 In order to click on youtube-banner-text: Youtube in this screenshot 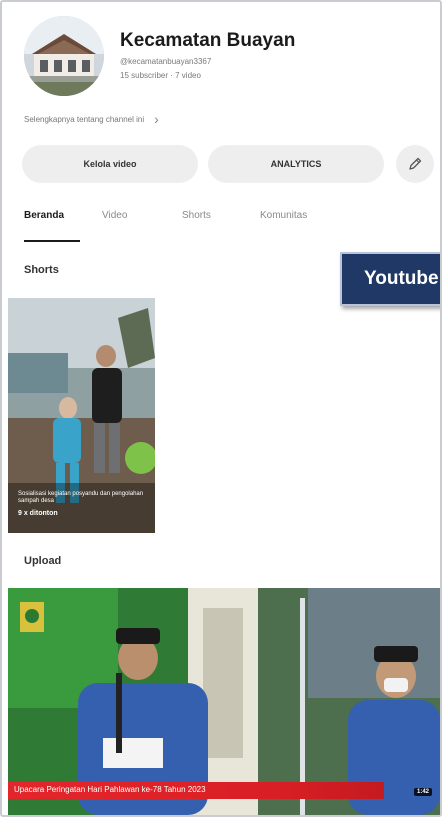, I will do `click(401, 278)`.